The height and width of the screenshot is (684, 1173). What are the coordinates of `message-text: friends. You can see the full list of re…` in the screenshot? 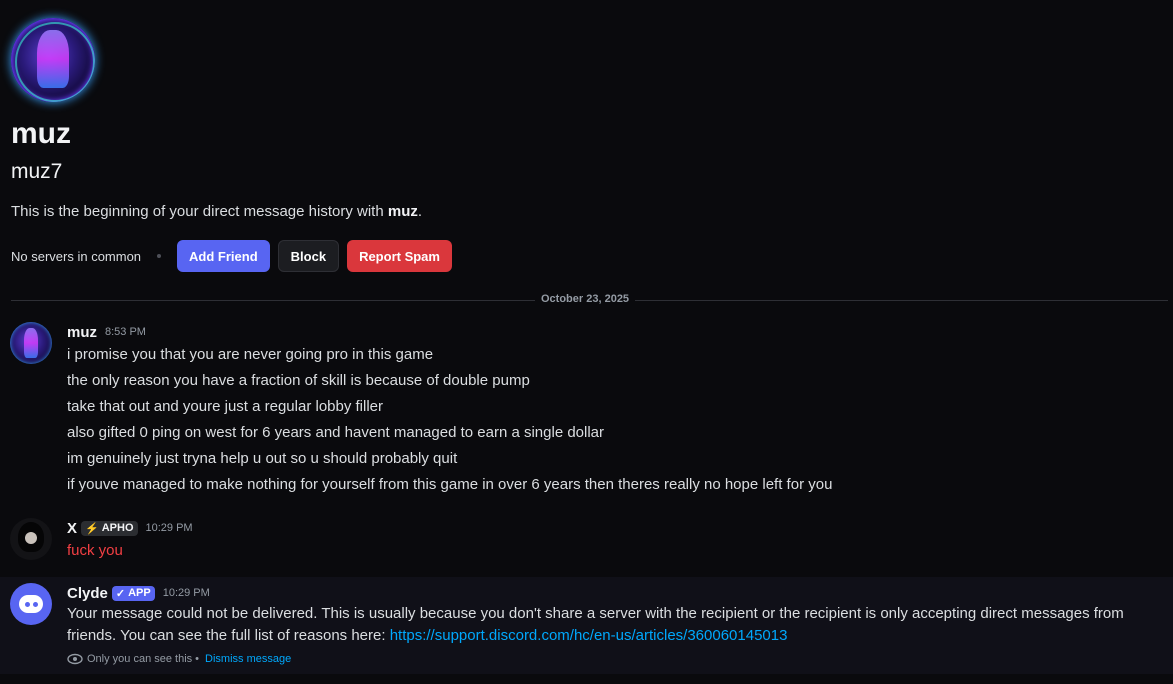 It's located at (228, 635).